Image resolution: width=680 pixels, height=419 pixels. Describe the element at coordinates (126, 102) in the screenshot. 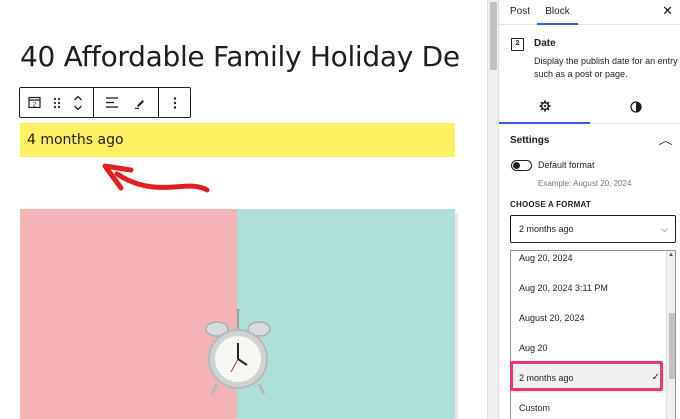

I see `toolbar-group-format` at that location.